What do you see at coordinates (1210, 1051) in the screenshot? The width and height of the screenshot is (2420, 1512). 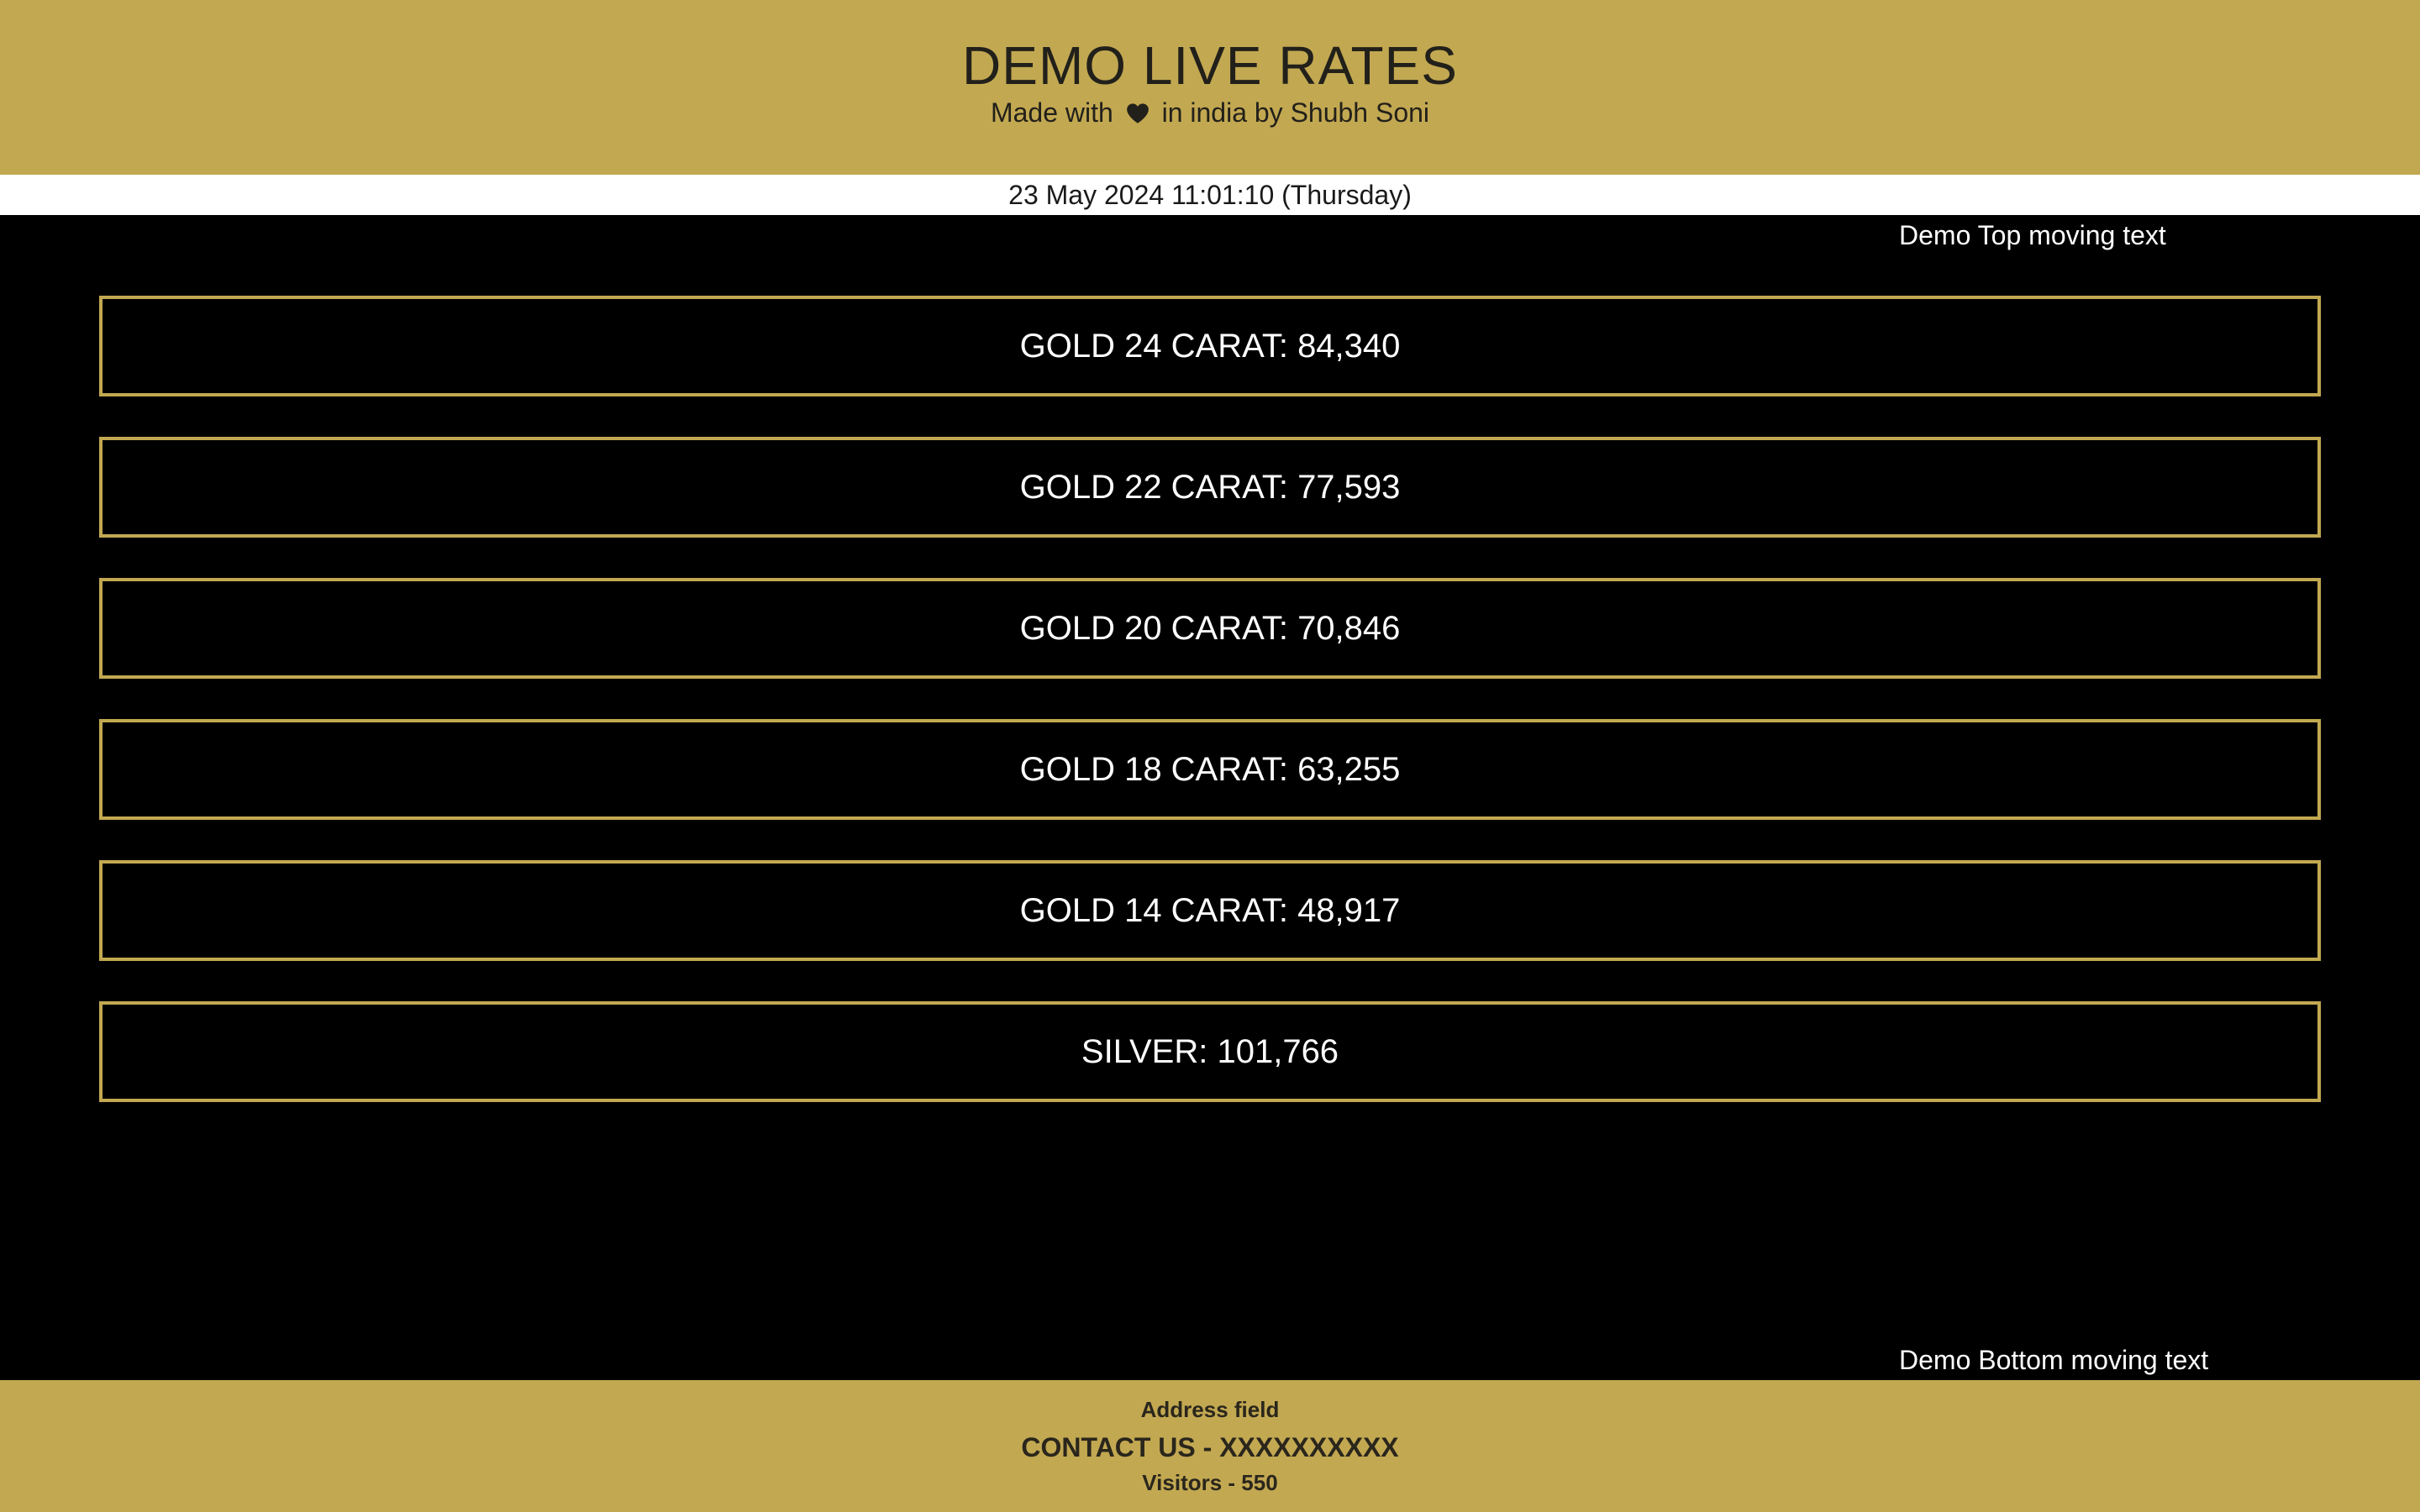 I see `rate-silver: SILVER: 101,766` at bounding box center [1210, 1051].